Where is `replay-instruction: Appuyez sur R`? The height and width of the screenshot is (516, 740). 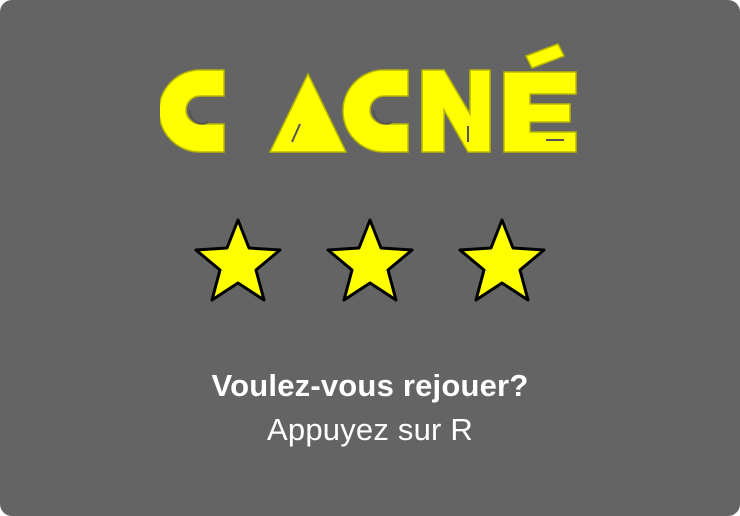 replay-instruction: Appuyez sur R is located at coordinates (370, 429).